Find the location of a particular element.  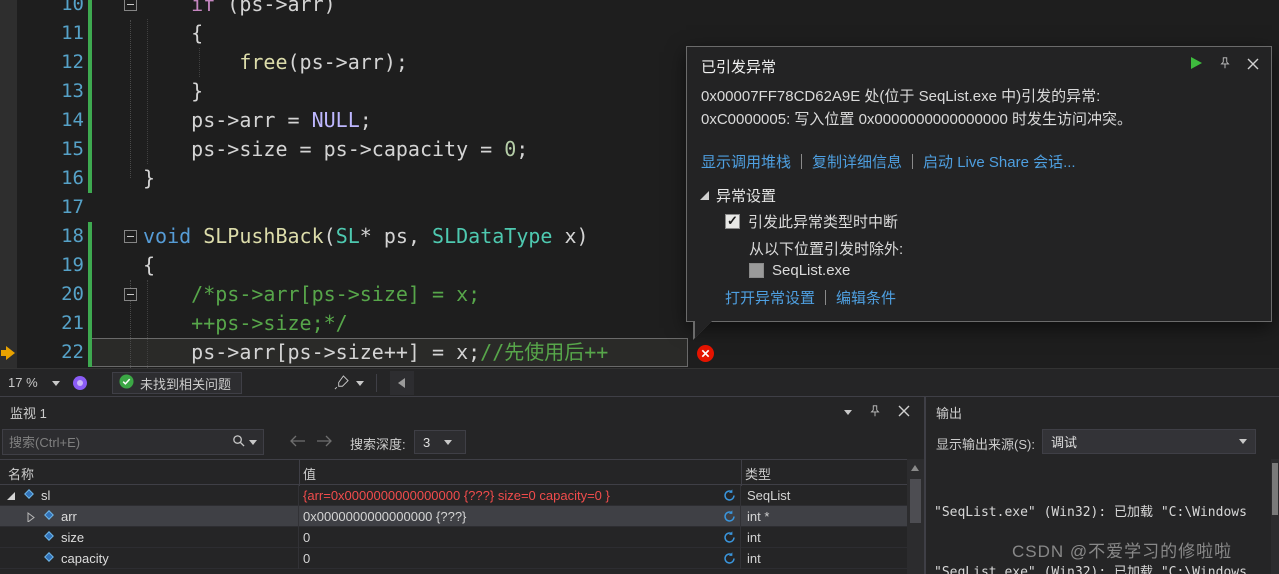

code-line: 11 { is located at coordinates (639, 33).